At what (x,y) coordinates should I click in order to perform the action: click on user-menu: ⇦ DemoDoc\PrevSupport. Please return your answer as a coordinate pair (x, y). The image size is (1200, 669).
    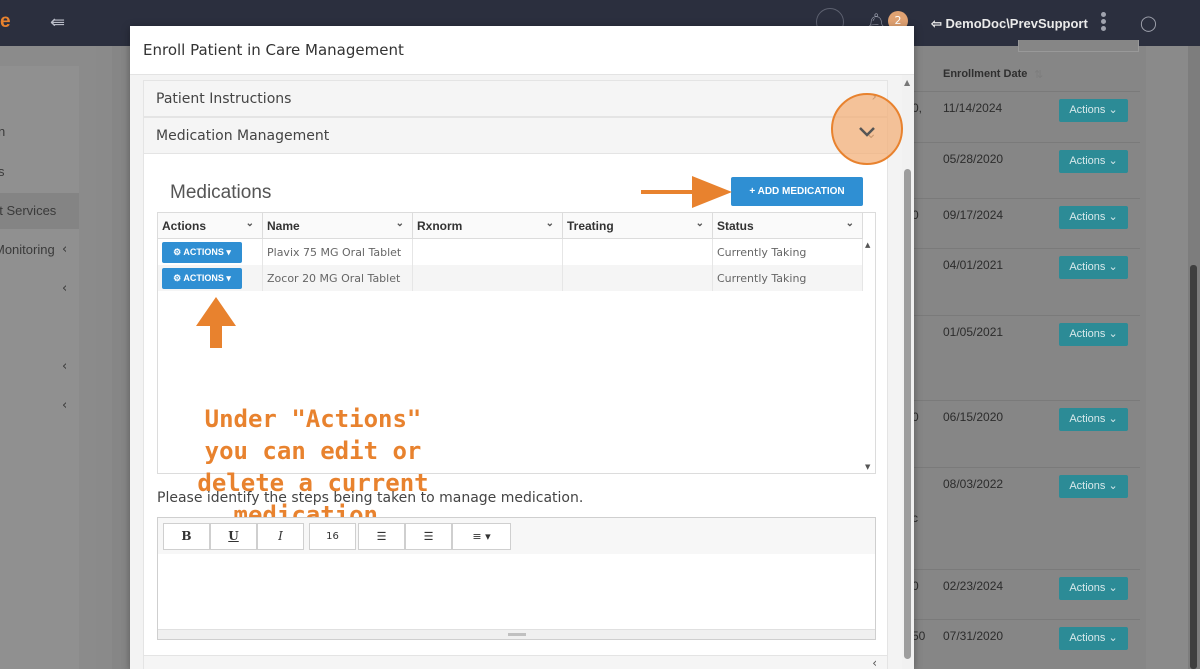
    Looking at the image, I should click on (1009, 24).